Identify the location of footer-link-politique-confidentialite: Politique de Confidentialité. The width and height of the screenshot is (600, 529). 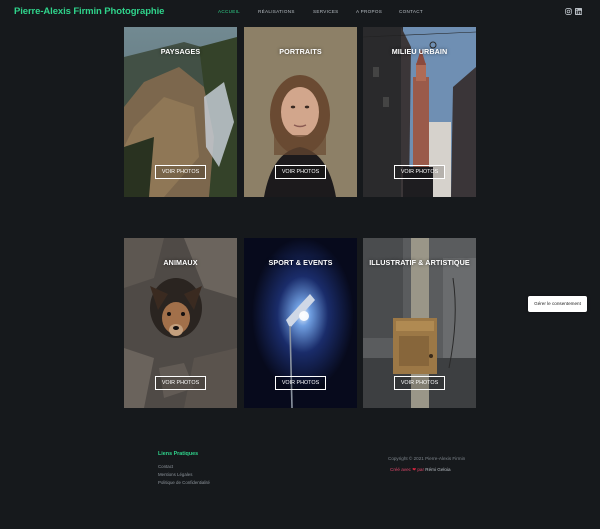
(184, 482).